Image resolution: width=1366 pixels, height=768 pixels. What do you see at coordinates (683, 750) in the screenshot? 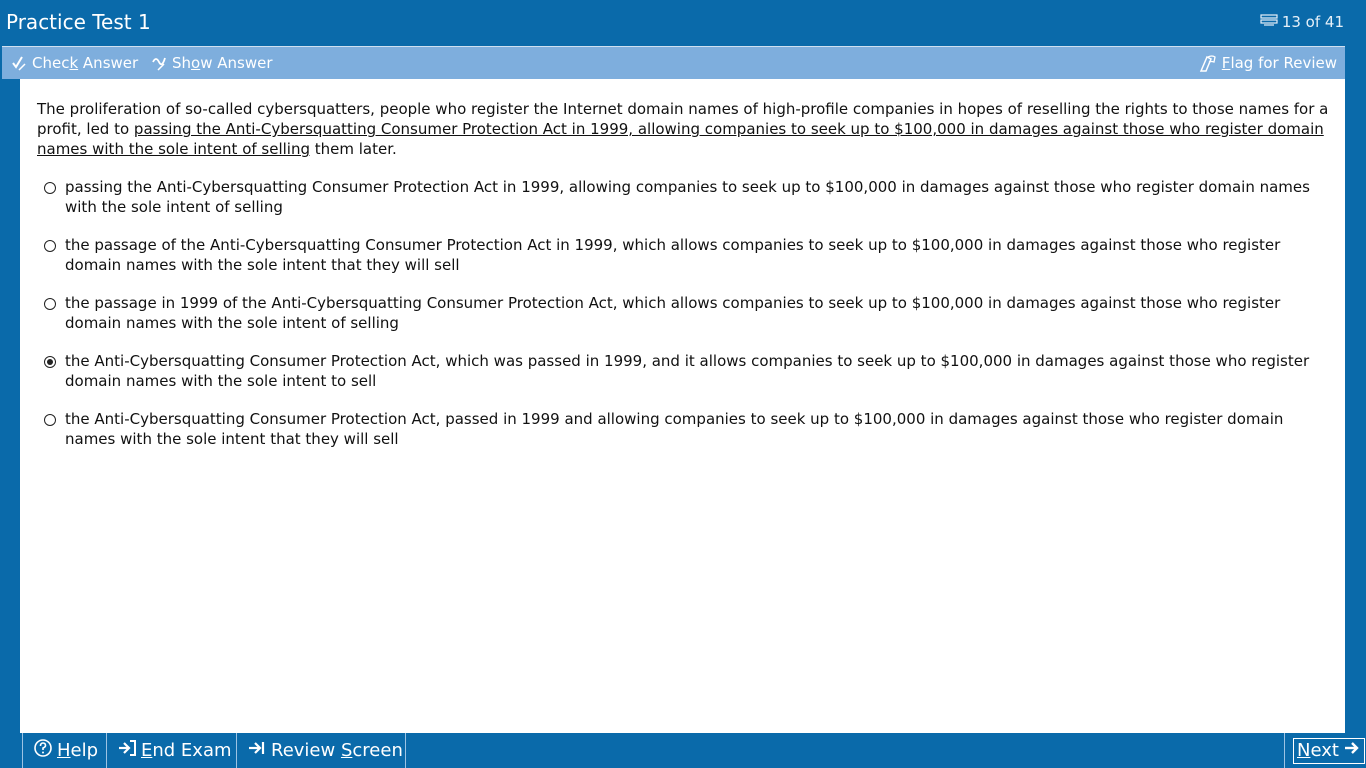
I see `bottom-bar: Help End Exam Review Screen Next` at bounding box center [683, 750].